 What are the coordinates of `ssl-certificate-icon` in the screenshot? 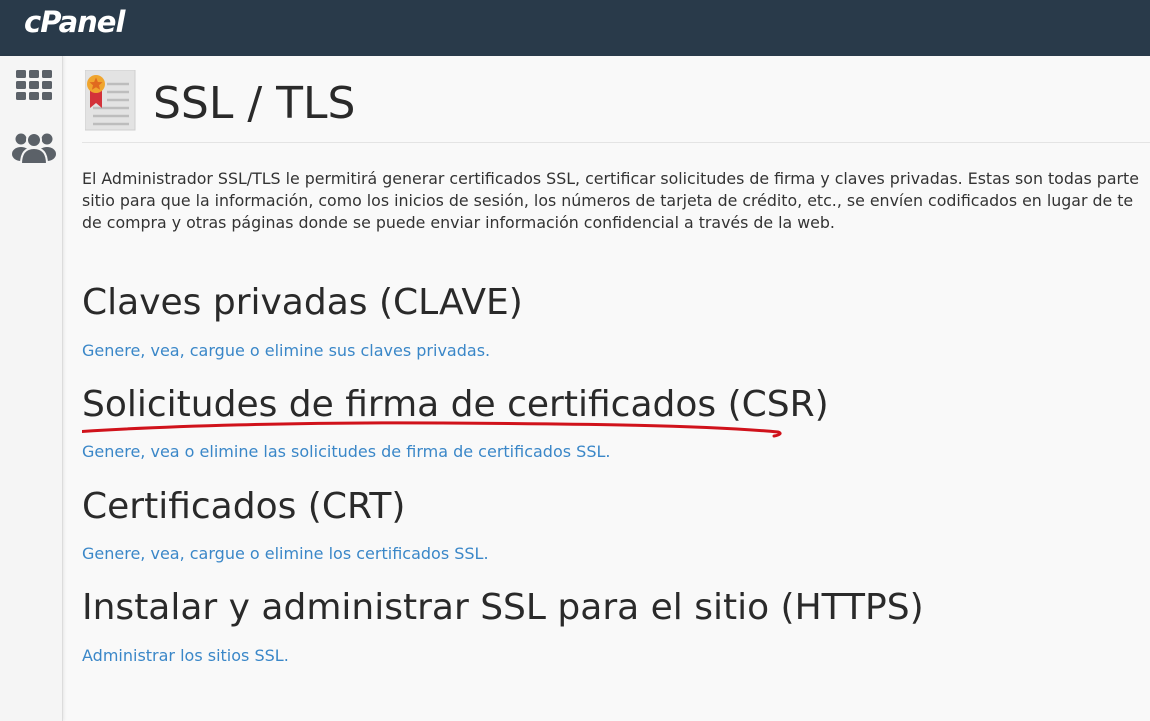 It's located at (110, 102).